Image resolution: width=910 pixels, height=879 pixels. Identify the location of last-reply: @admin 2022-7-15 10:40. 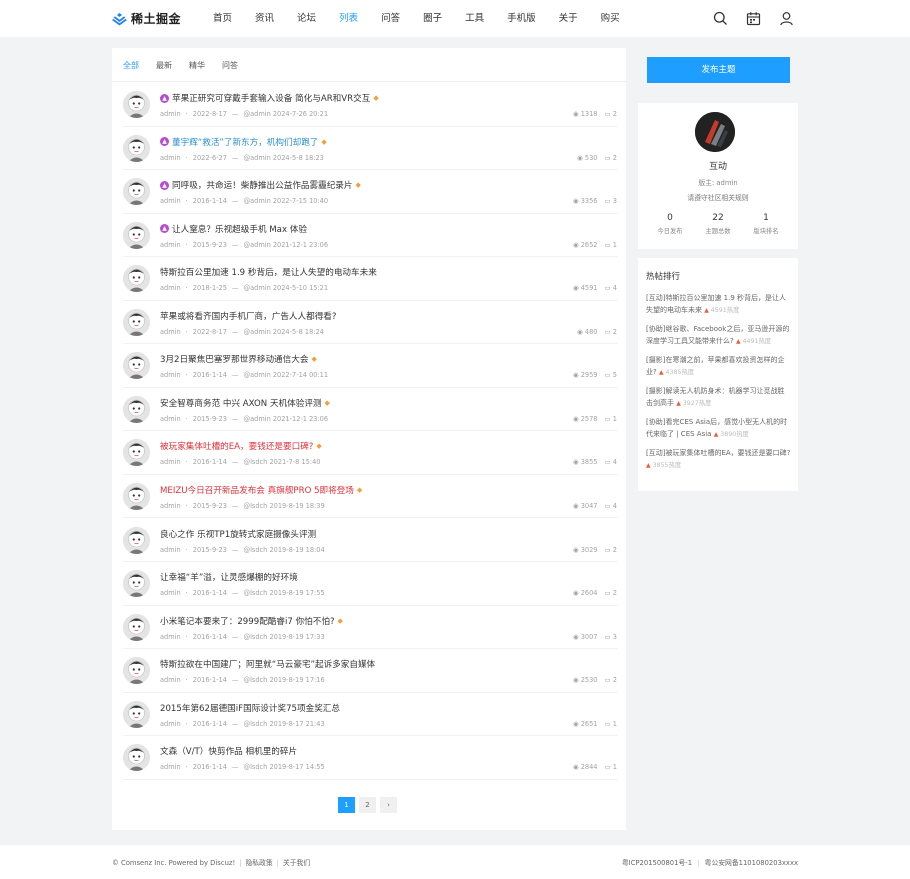
(286, 201).